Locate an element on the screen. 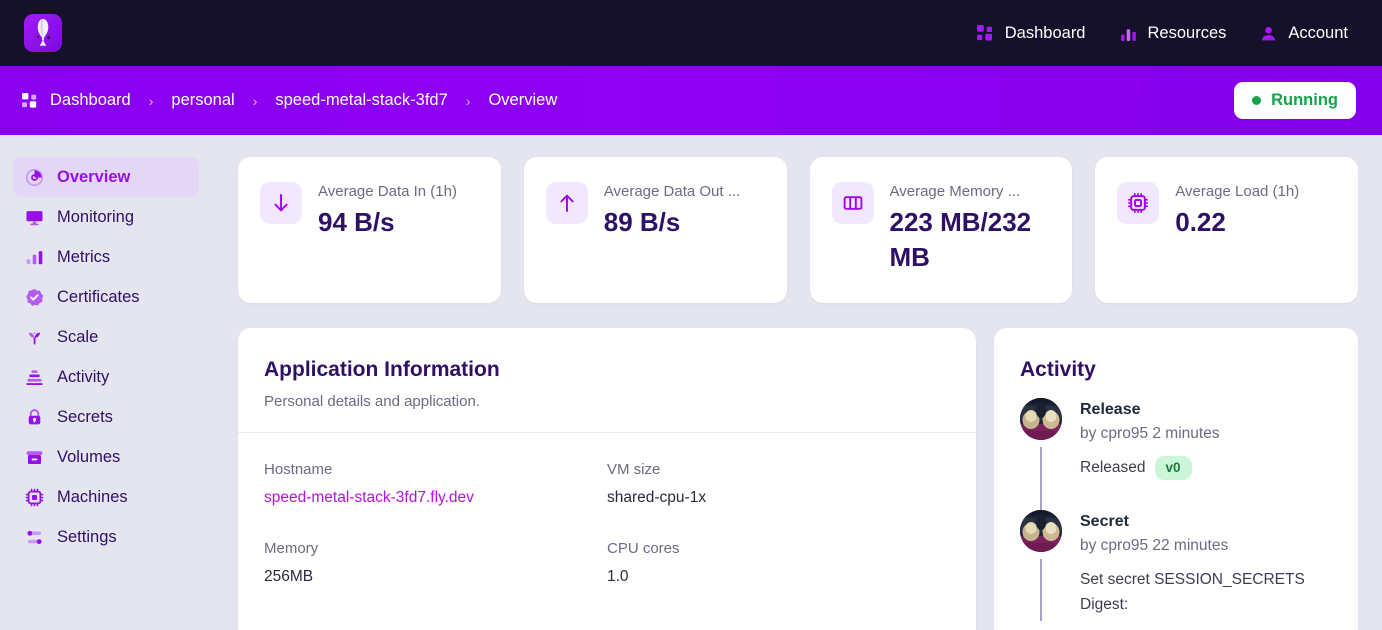 The image size is (1382, 630). sidebar-item-activity: Activity is located at coordinates (106, 377).